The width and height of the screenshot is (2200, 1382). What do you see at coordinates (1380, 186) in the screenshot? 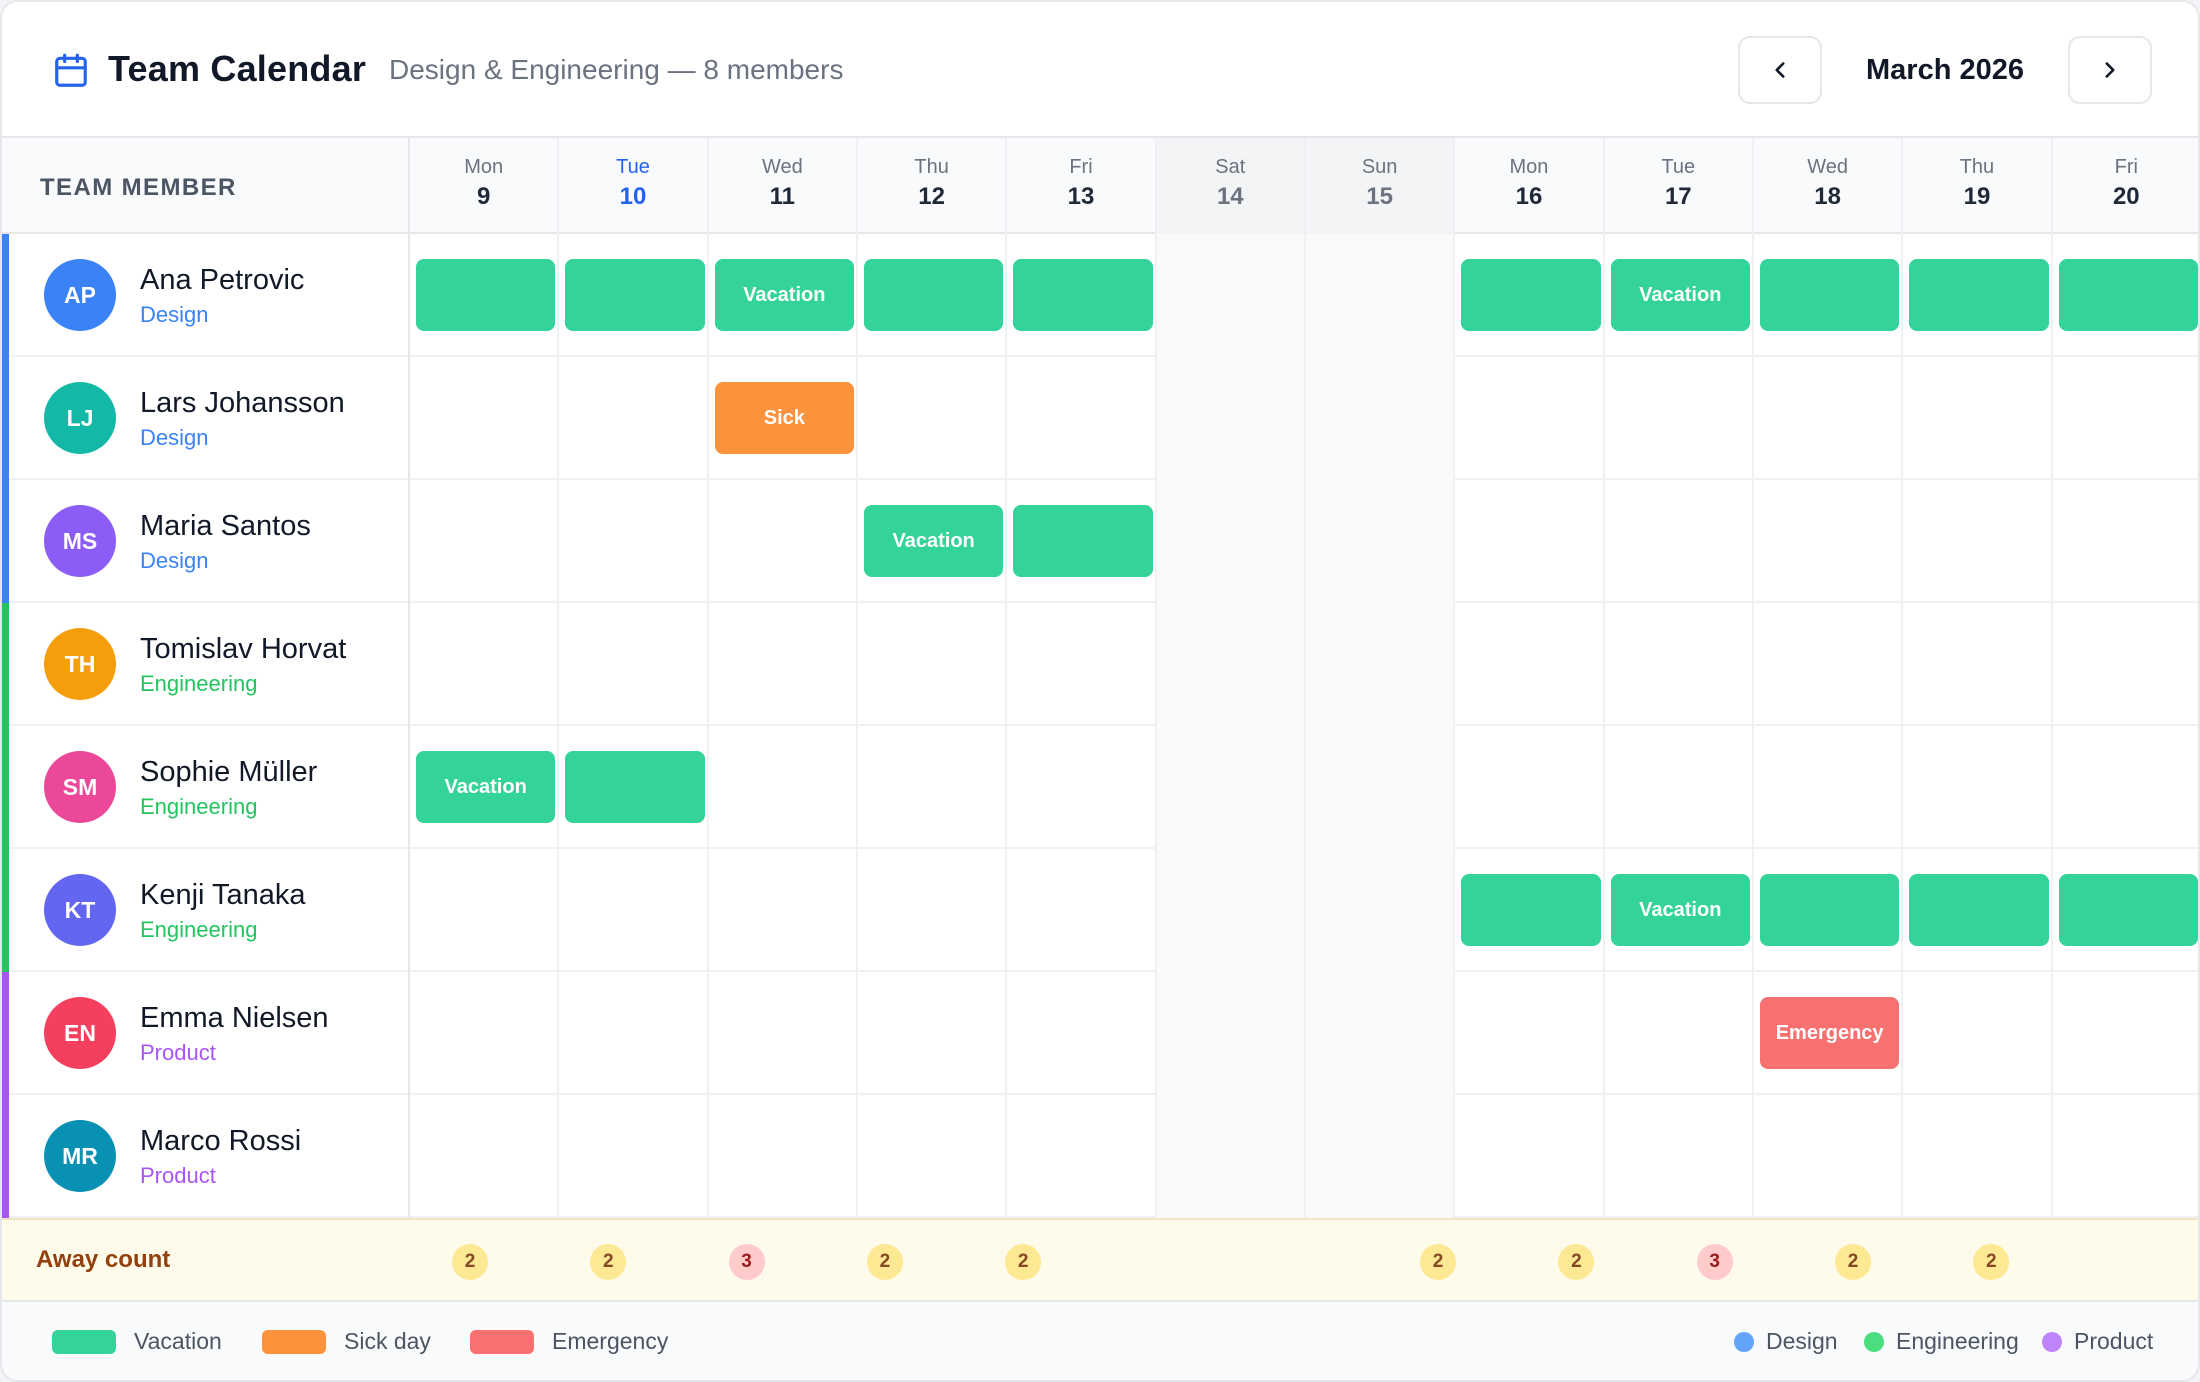
I see `day-header: Sun 15` at bounding box center [1380, 186].